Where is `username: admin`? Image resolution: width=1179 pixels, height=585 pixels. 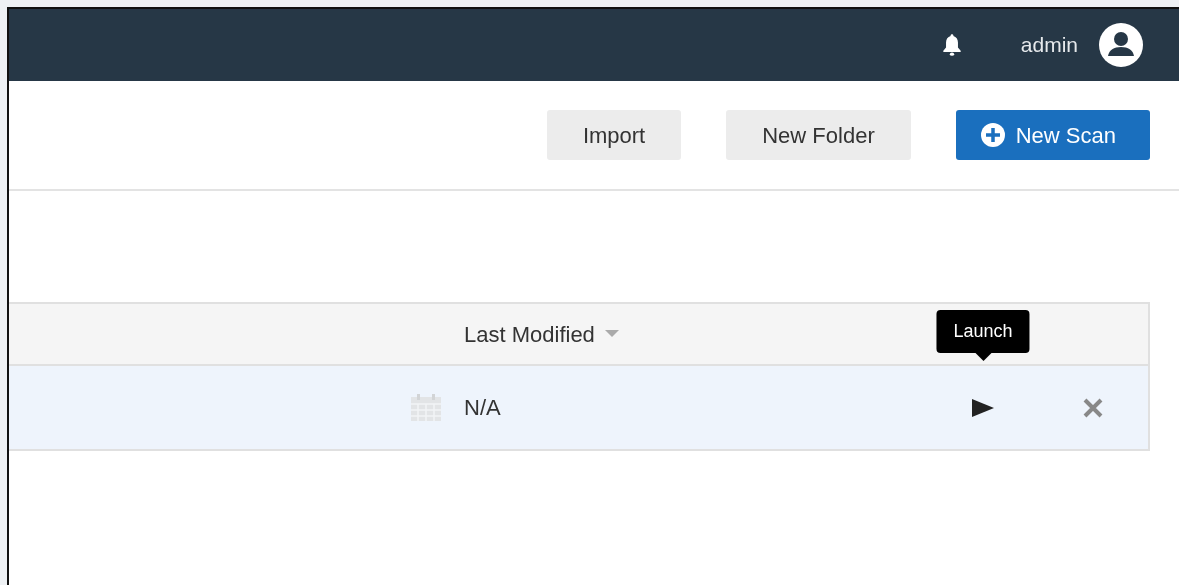
username: admin is located at coordinates (1049, 45).